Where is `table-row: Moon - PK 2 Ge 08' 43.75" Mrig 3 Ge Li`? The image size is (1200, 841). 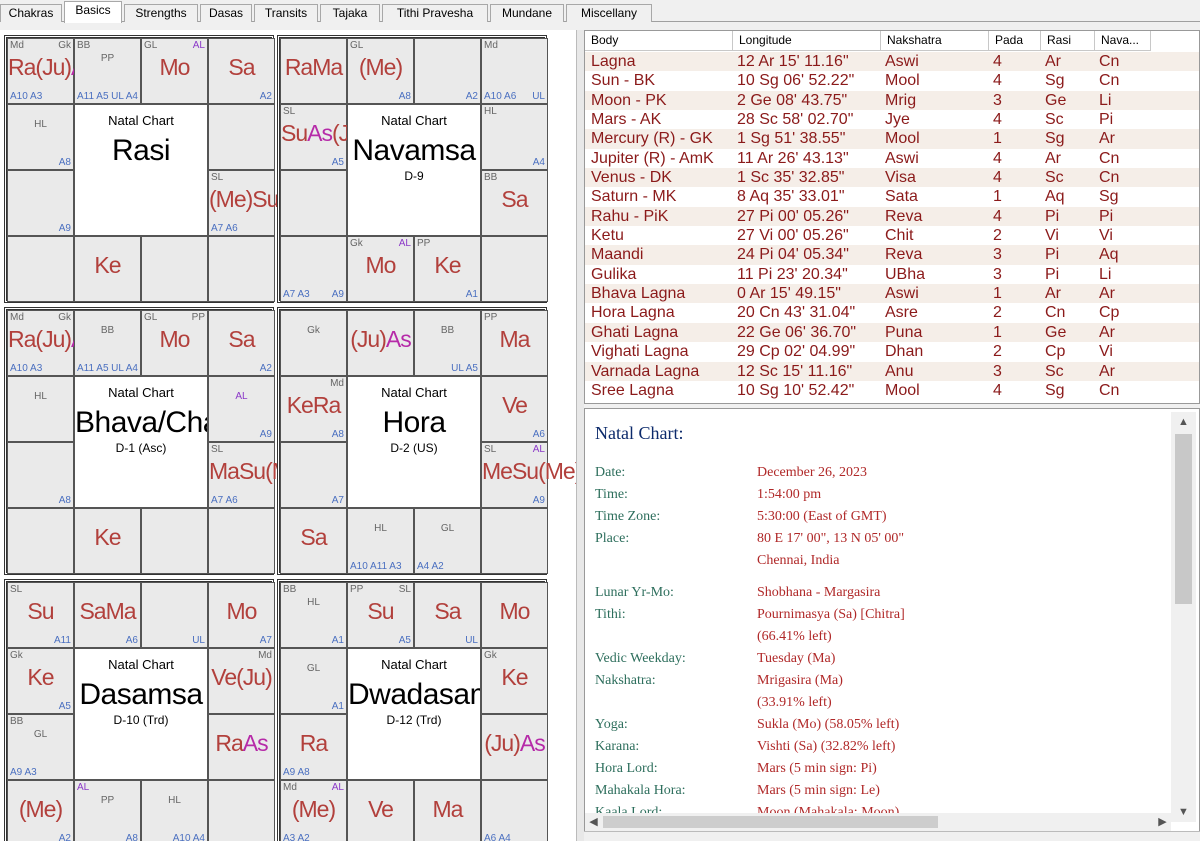
table-row: Moon - PK 2 Ge 08' 43.75" Mrig 3 Ge Li is located at coordinates (892, 100).